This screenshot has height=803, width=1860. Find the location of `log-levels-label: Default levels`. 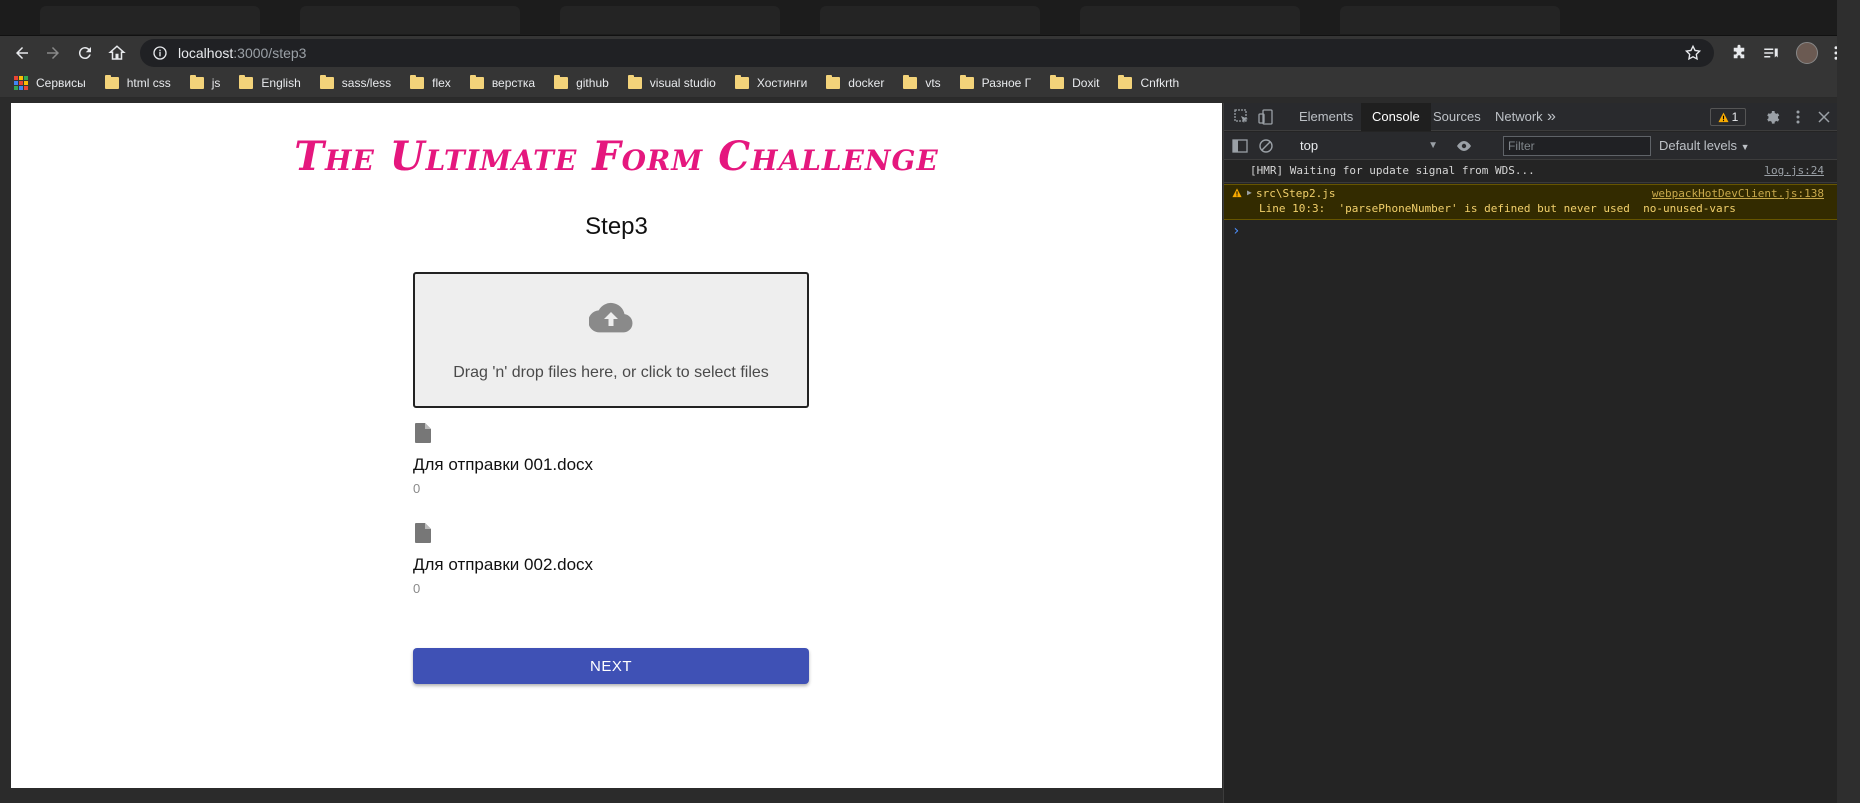

log-levels-label: Default levels is located at coordinates (1698, 145).